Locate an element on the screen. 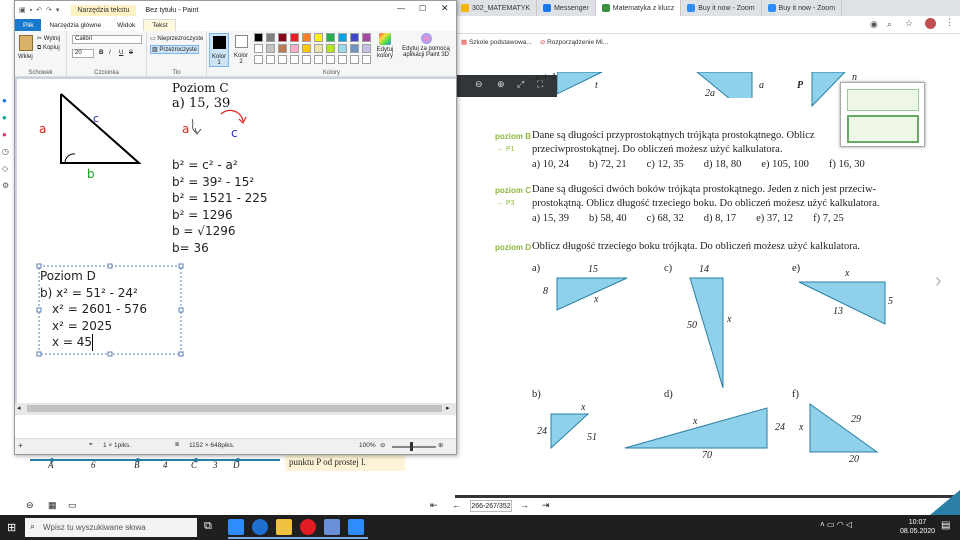 The image size is (960, 540). clock: 10:07 08.05.2020 is located at coordinates (917, 527).